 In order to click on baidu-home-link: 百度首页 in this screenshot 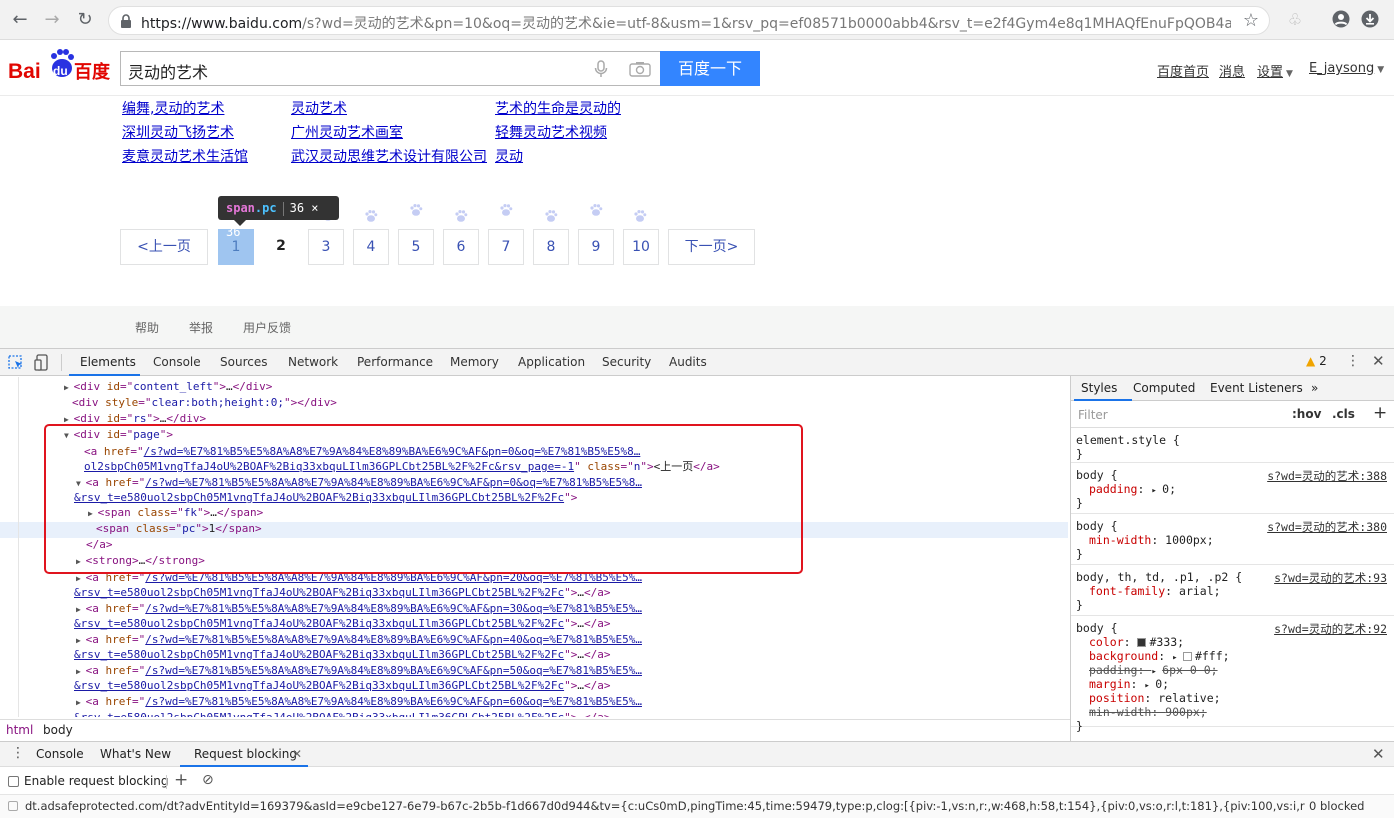, I will do `click(1183, 70)`.